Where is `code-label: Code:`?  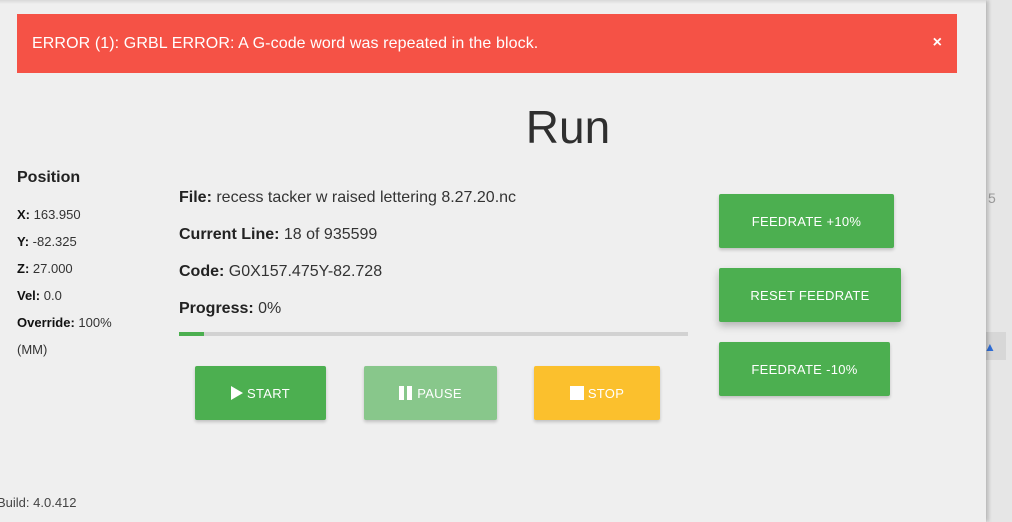
code-label: Code: is located at coordinates (202, 271).